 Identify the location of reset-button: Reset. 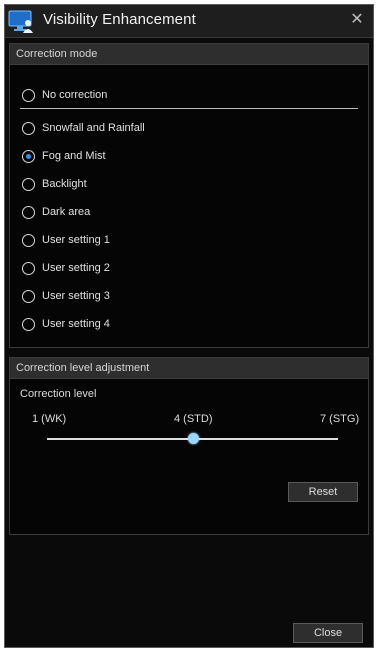
(323, 492).